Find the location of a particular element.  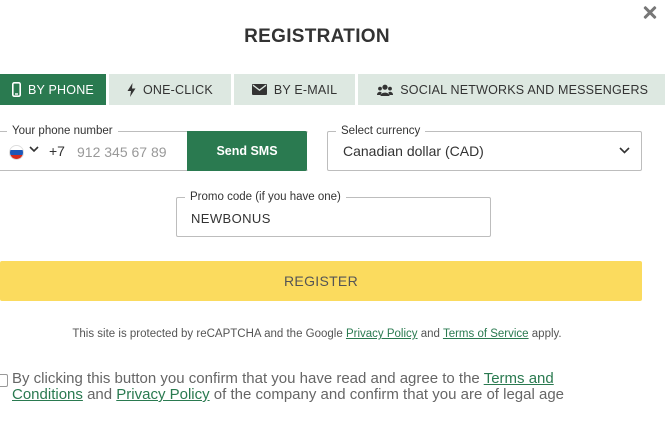

lightning-icon is located at coordinates (131, 89).